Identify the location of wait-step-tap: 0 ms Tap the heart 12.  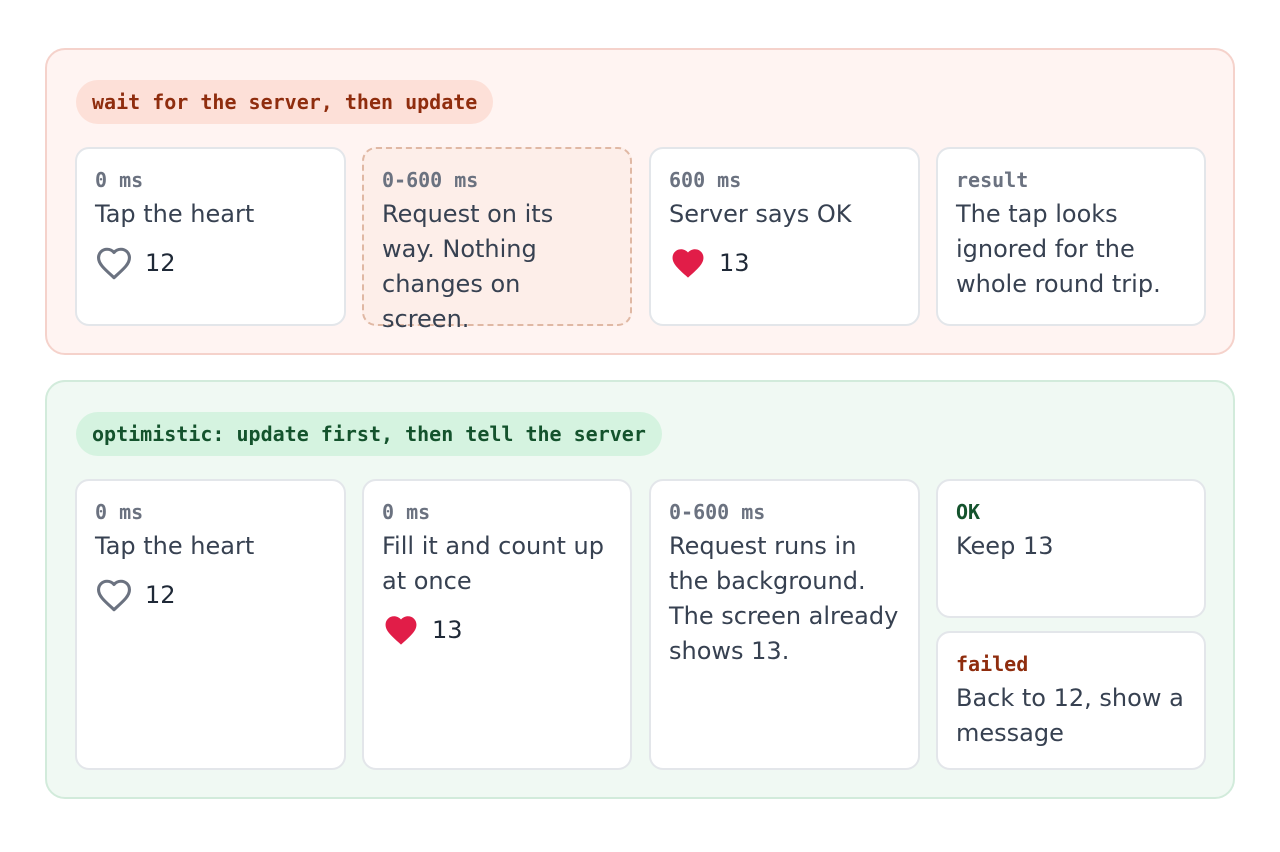
(210, 236).